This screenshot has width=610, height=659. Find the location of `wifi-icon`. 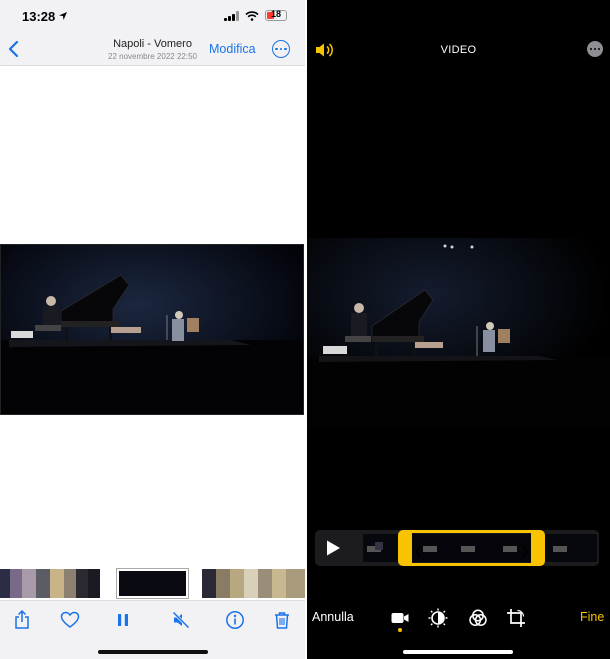

wifi-icon is located at coordinates (252, 15).